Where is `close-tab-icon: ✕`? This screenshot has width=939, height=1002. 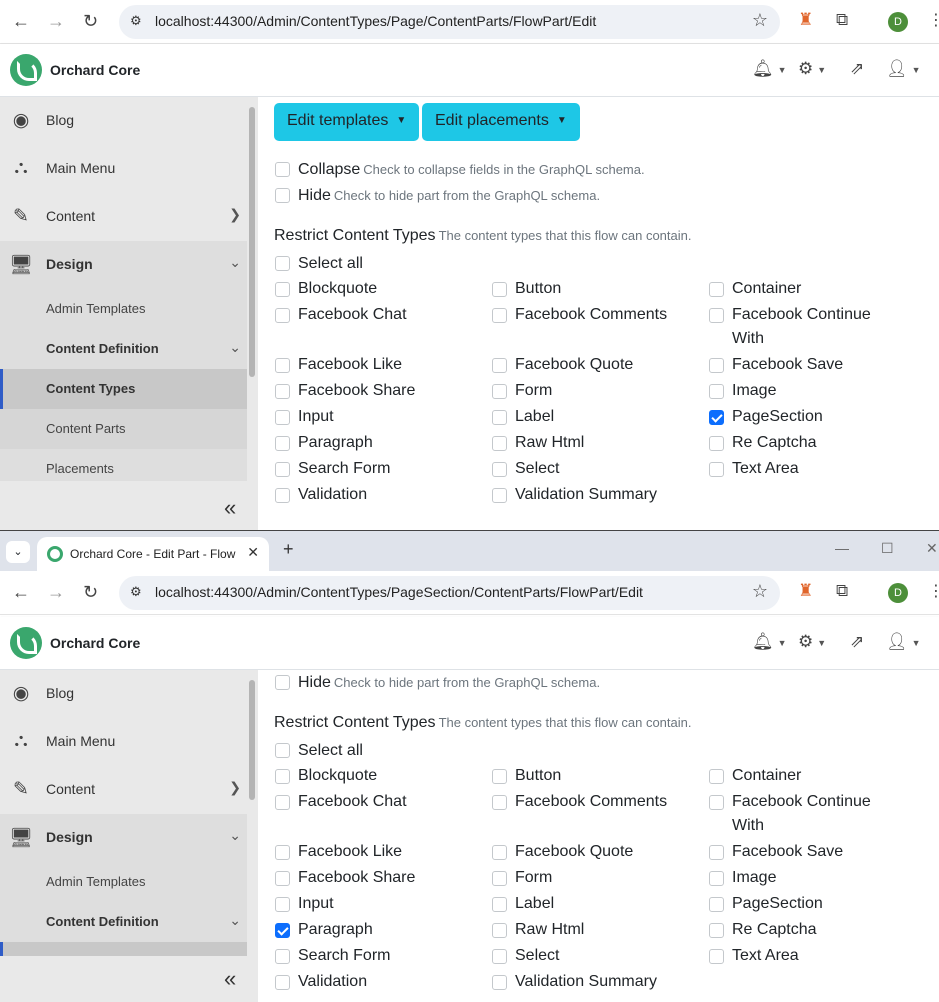 close-tab-icon: ✕ is located at coordinates (253, 552).